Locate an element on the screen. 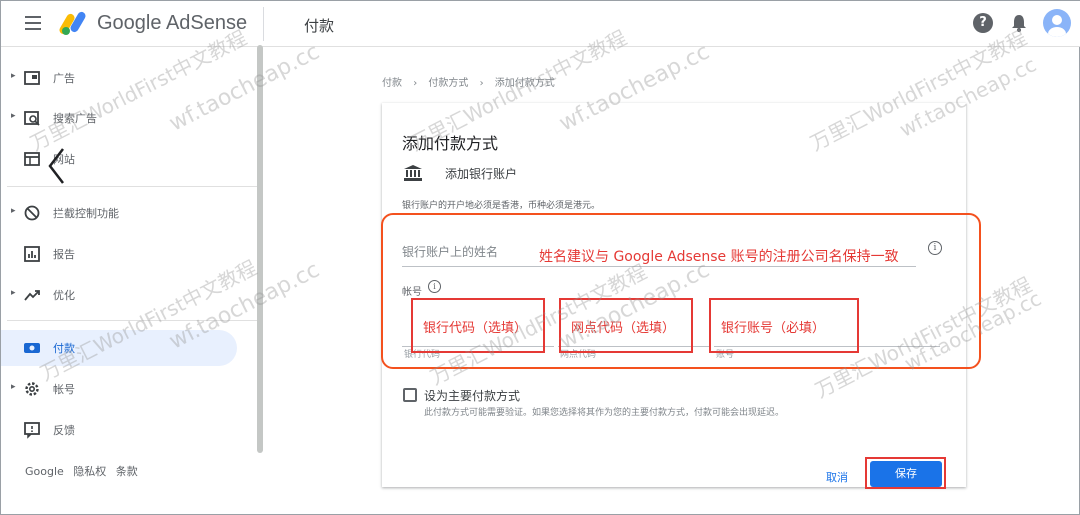 This screenshot has width=1080, height=515. sidebar-item-feedback: 反馈 is located at coordinates (119, 430).